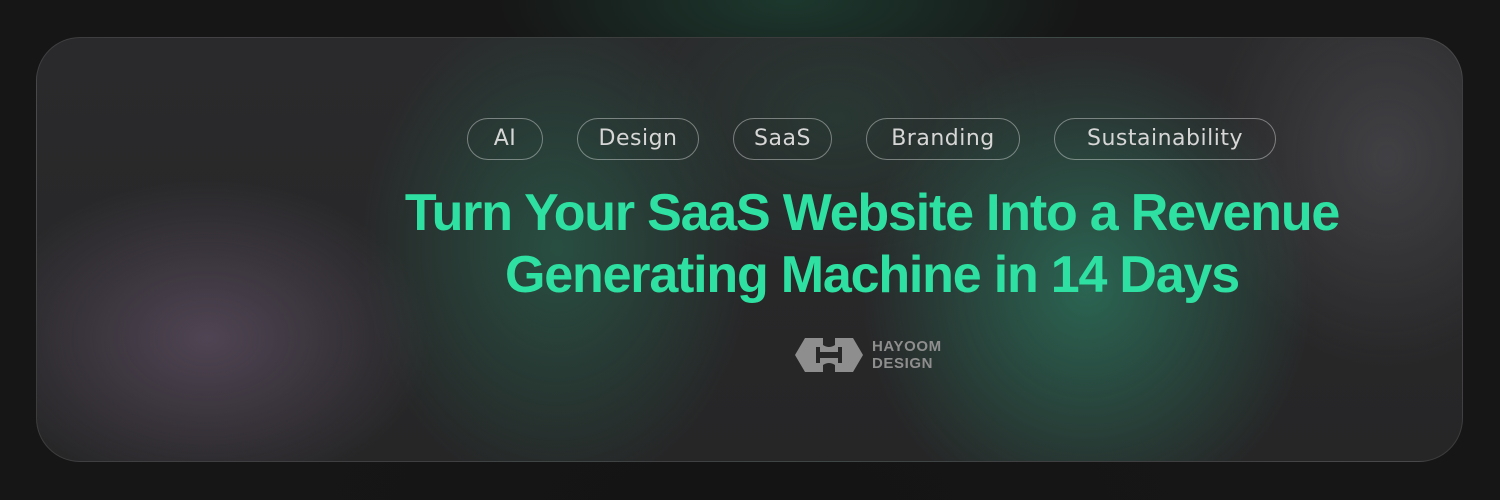 This screenshot has height=500, width=1500. I want to click on tag-ai: AI, so click(505, 139).